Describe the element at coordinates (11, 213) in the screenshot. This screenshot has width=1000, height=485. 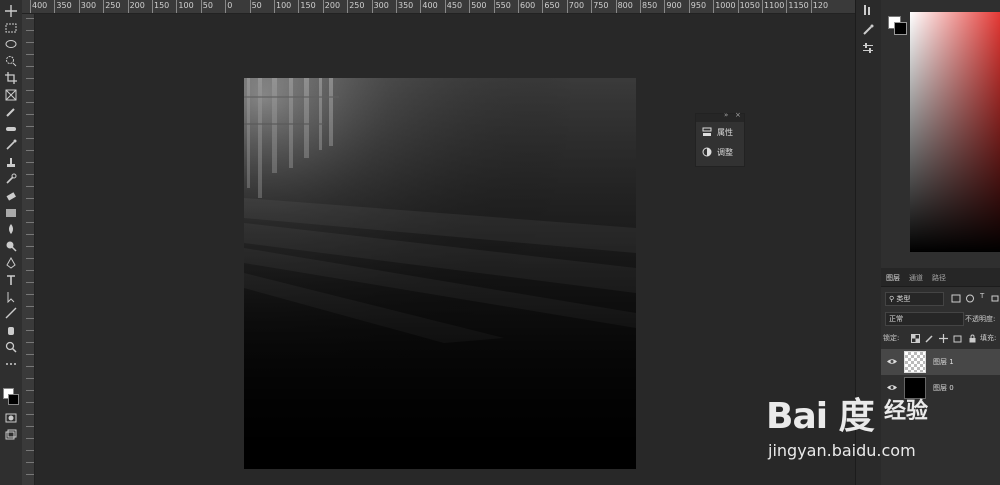
I see `gradient-icon` at that location.